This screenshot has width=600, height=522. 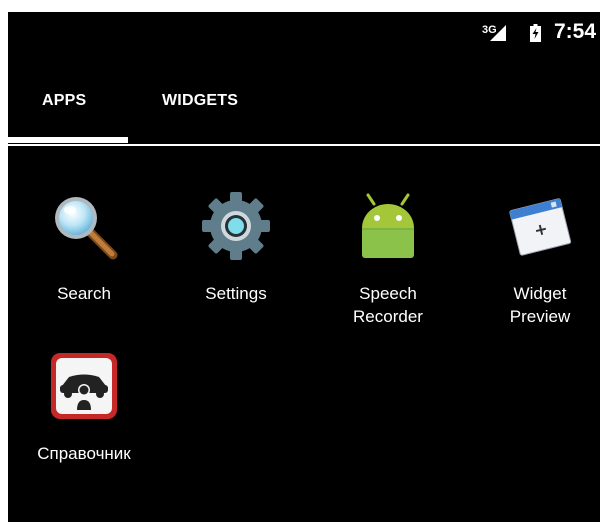 What do you see at coordinates (388, 316) in the screenshot?
I see `app-label-line2: Recorder` at bounding box center [388, 316].